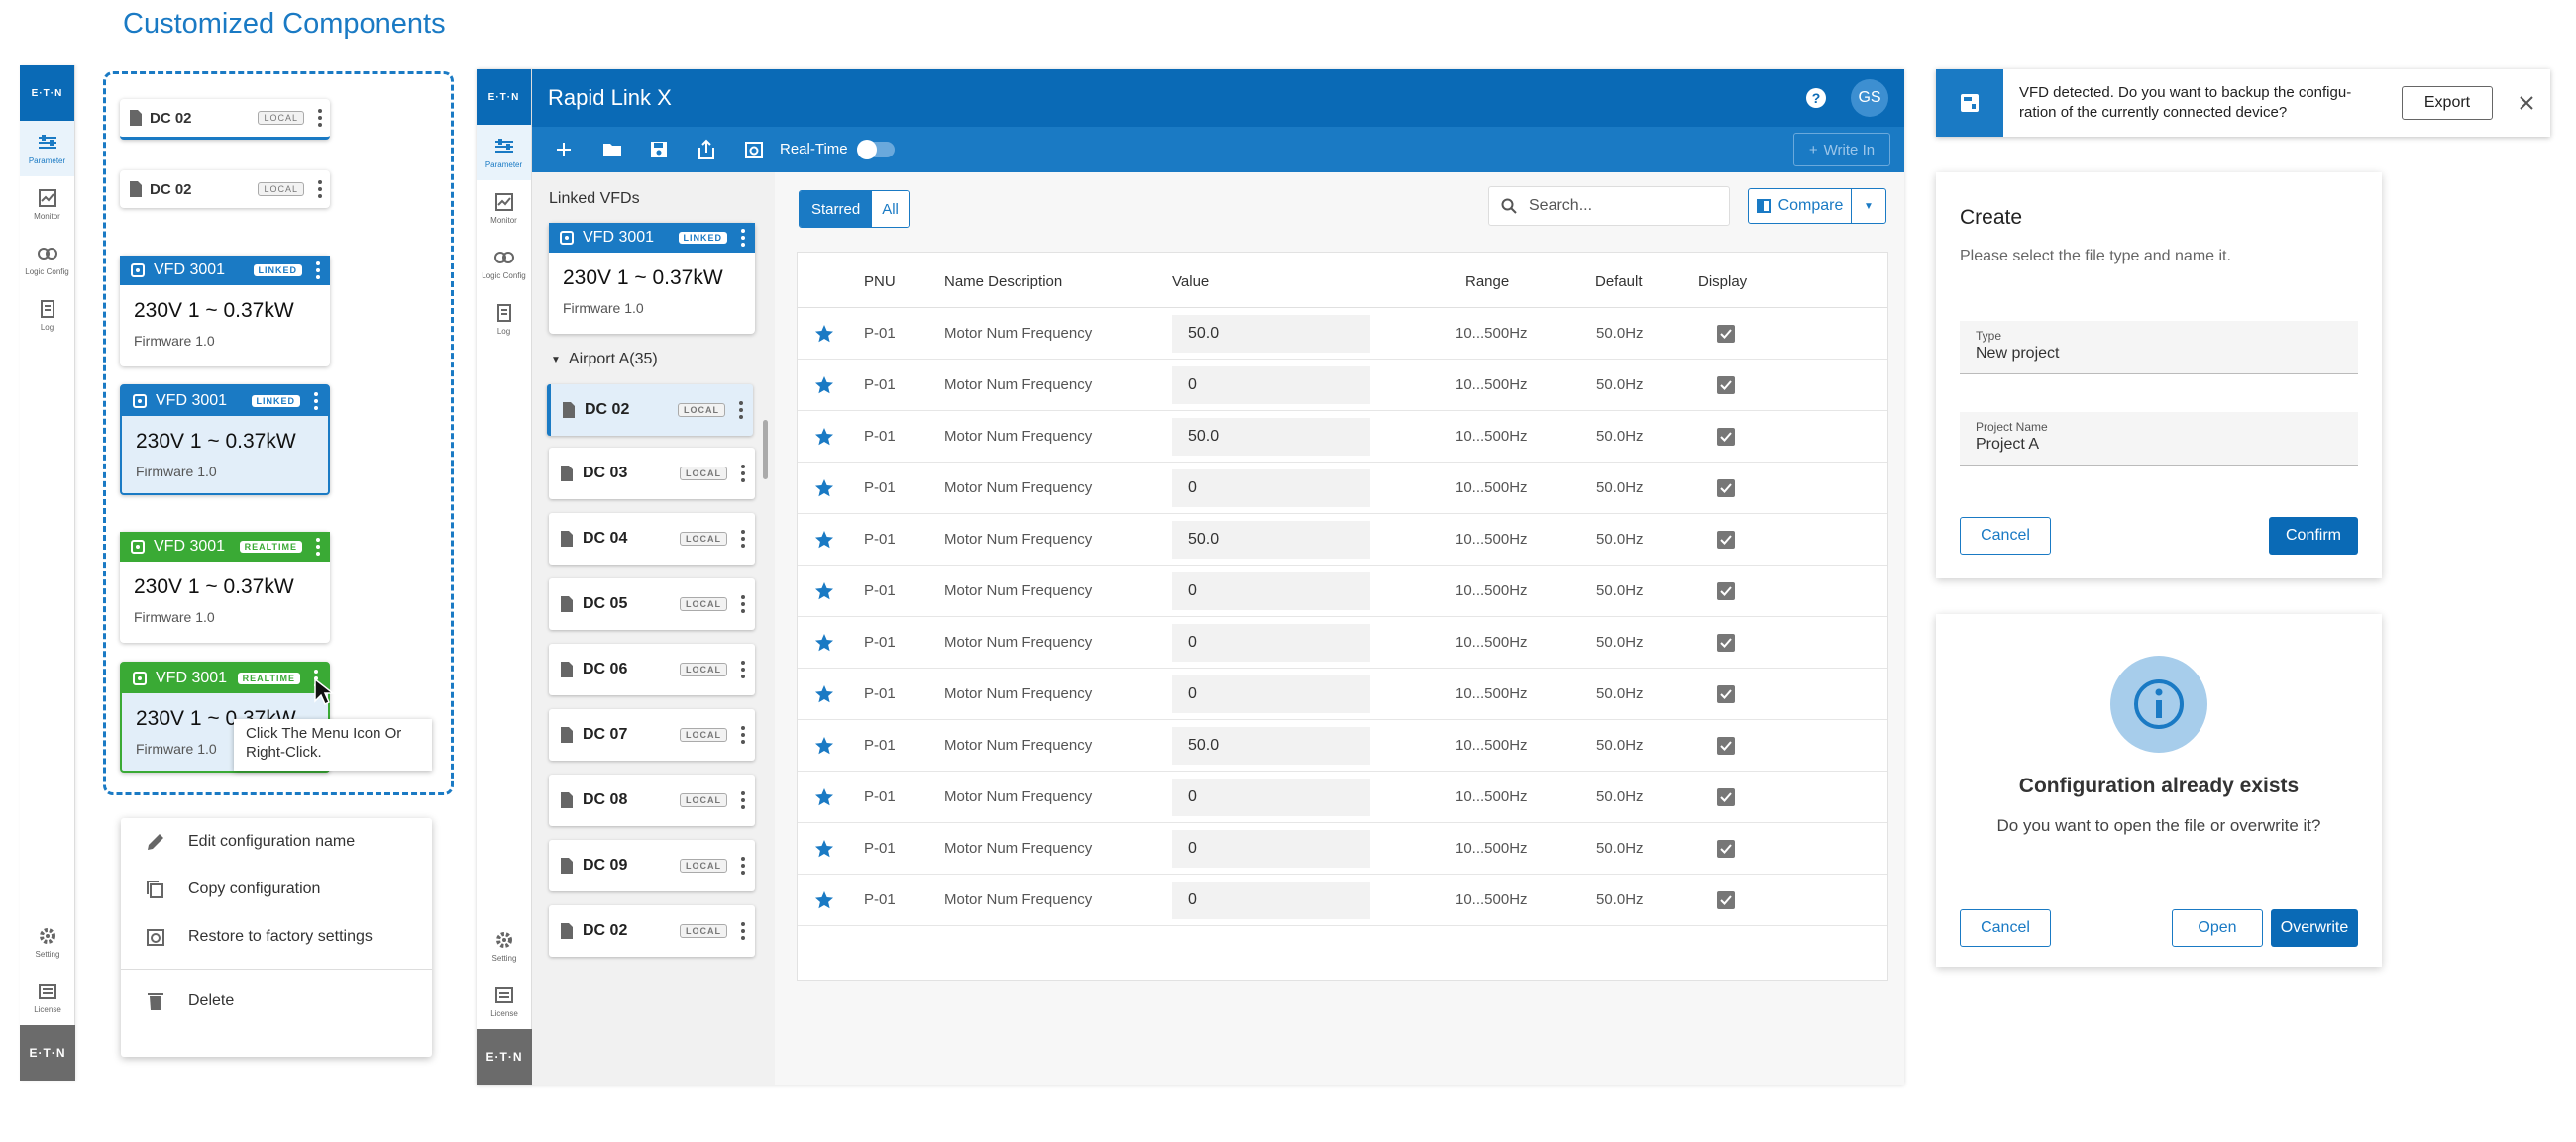 The image size is (2576, 1142). What do you see at coordinates (659, 149) in the screenshot?
I see `save-icon` at bounding box center [659, 149].